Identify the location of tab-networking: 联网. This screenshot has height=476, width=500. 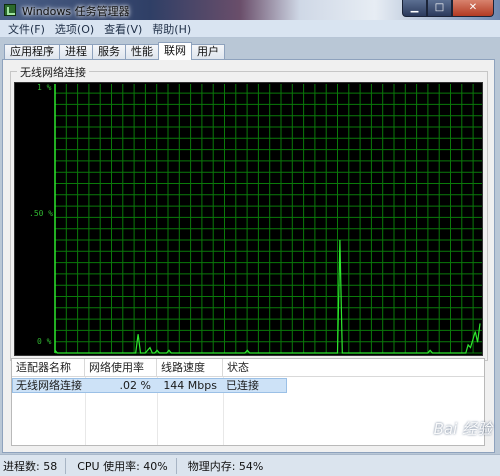
(175, 51).